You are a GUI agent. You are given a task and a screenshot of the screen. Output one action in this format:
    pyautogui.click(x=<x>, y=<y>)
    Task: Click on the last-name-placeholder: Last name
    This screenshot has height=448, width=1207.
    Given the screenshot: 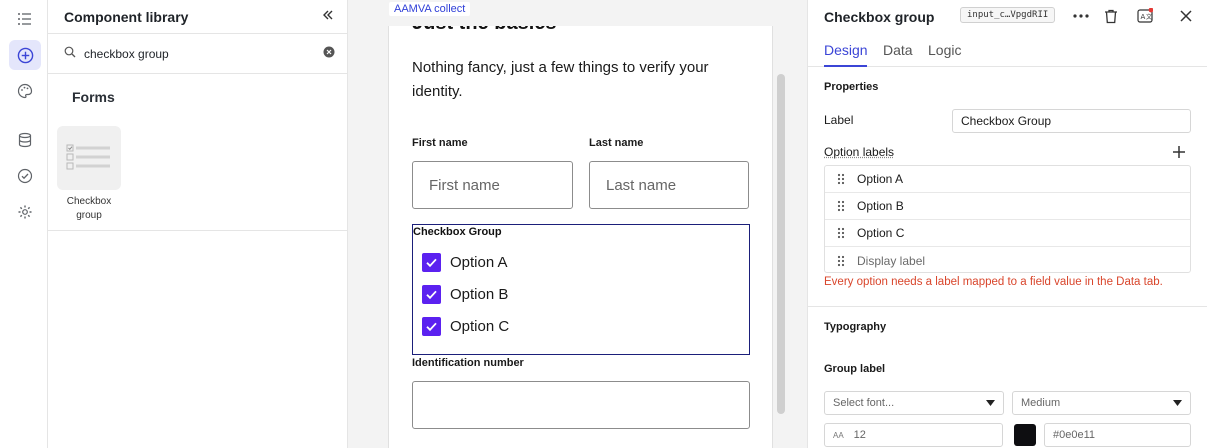 What is the action you would take?
    pyautogui.click(x=641, y=185)
    